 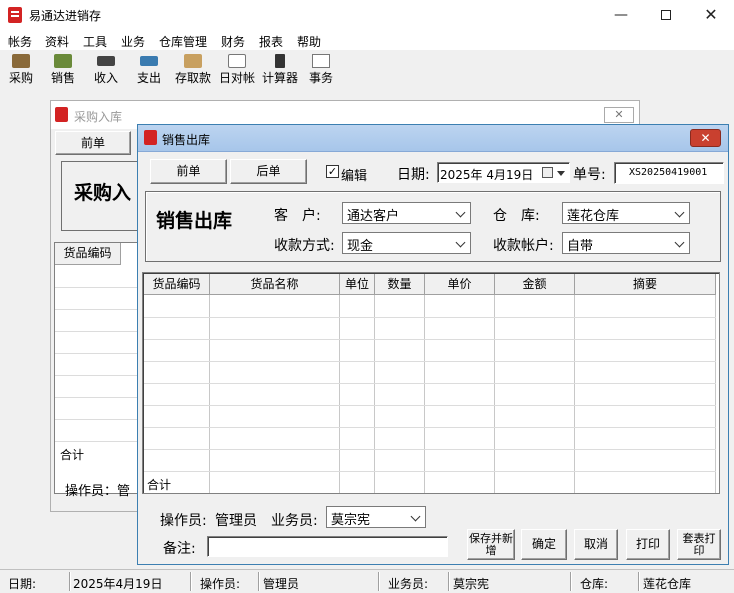 What do you see at coordinates (118, 584) in the screenshot?
I see `status-date-value: 2025年4月19日` at bounding box center [118, 584].